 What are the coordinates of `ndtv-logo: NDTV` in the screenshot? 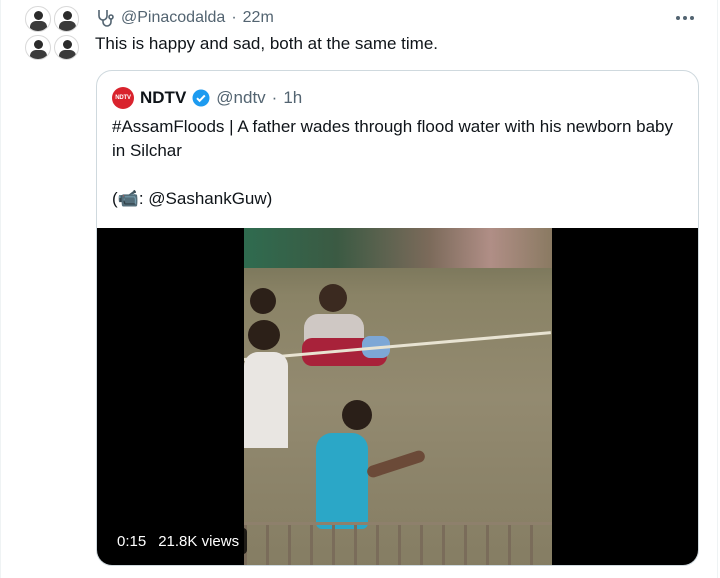 It's located at (123, 98).